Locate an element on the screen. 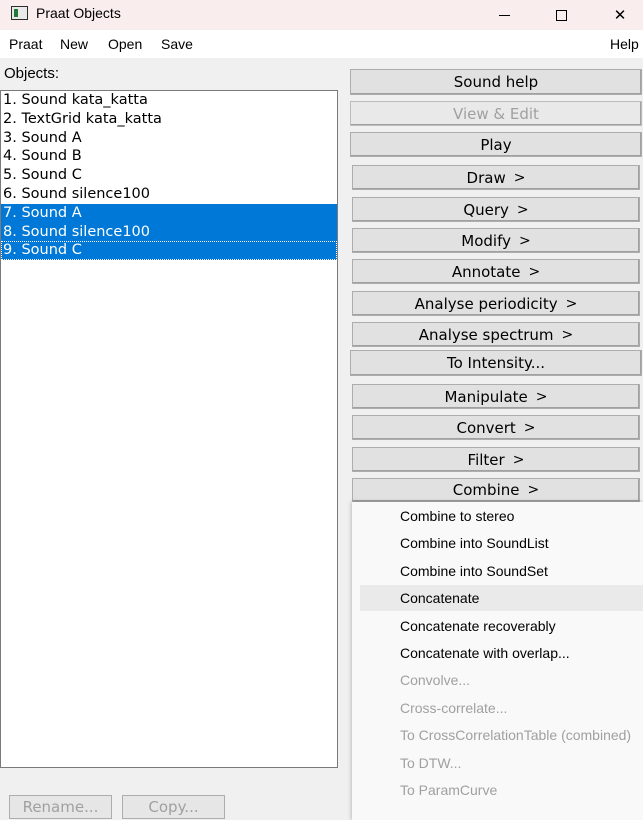 The width and height of the screenshot is (643, 820). combine-menu-item: Concatenate recoverably is located at coordinates (501, 626).